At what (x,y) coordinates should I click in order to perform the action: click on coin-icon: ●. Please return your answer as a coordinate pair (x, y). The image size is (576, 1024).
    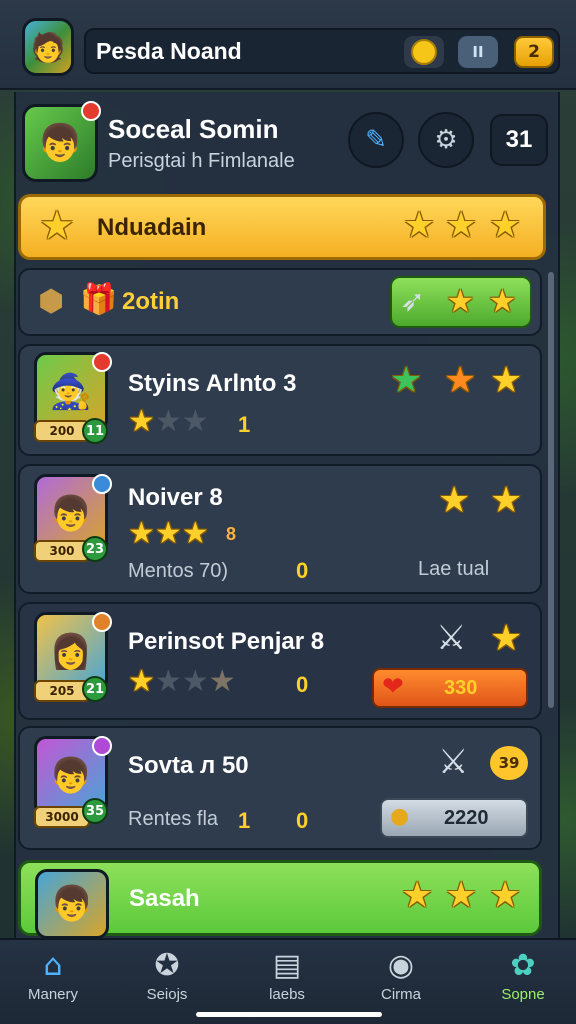
    Looking at the image, I should click on (400, 816).